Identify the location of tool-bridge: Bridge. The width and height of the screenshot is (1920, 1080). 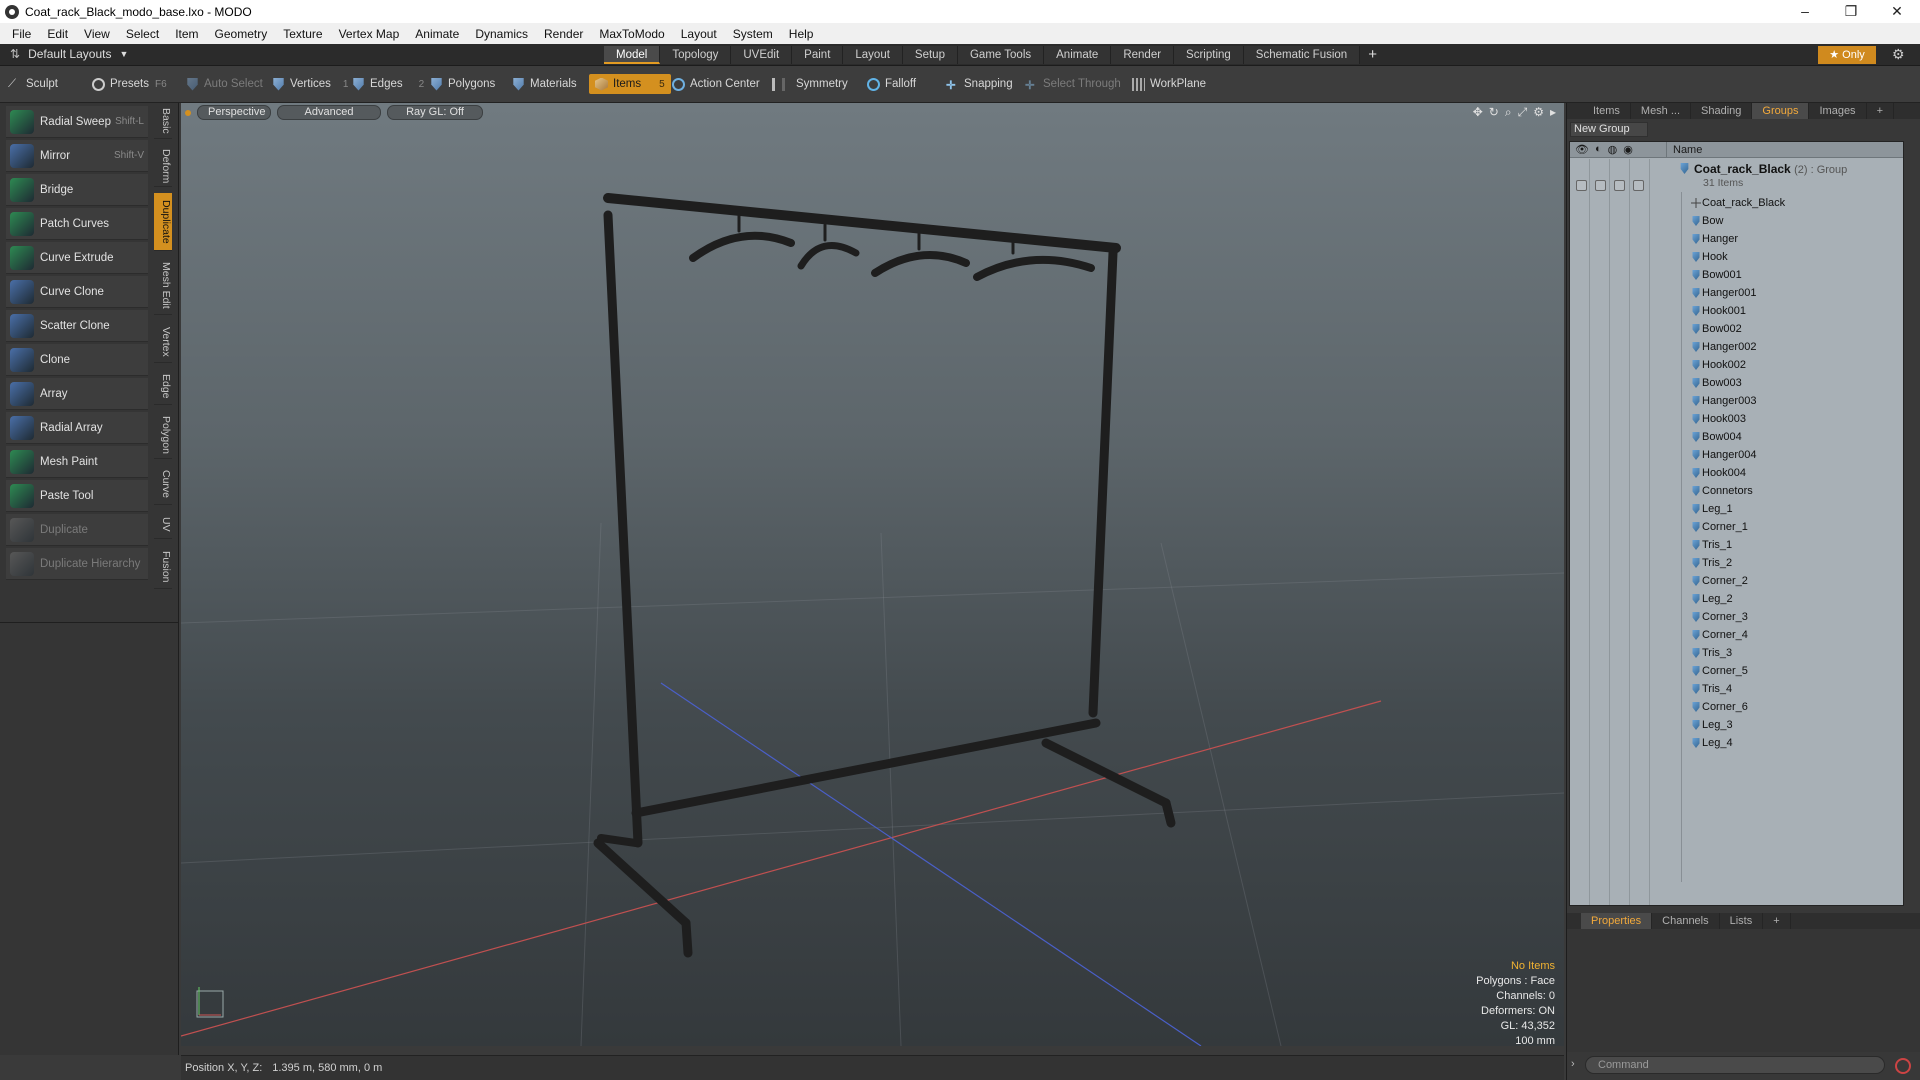
(77, 190).